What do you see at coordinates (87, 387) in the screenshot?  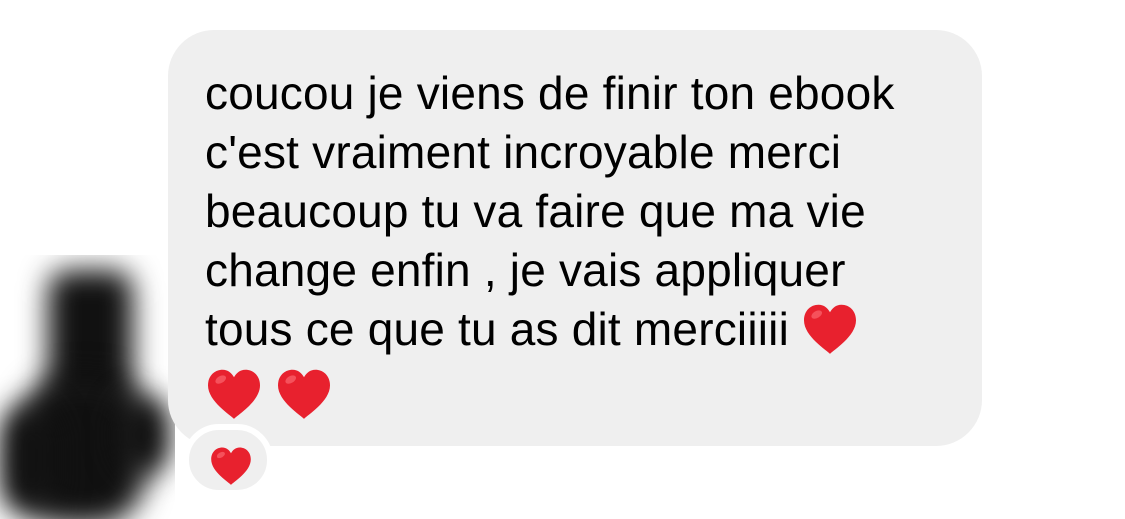 I see `sender-avatar` at bounding box center [87, 387].